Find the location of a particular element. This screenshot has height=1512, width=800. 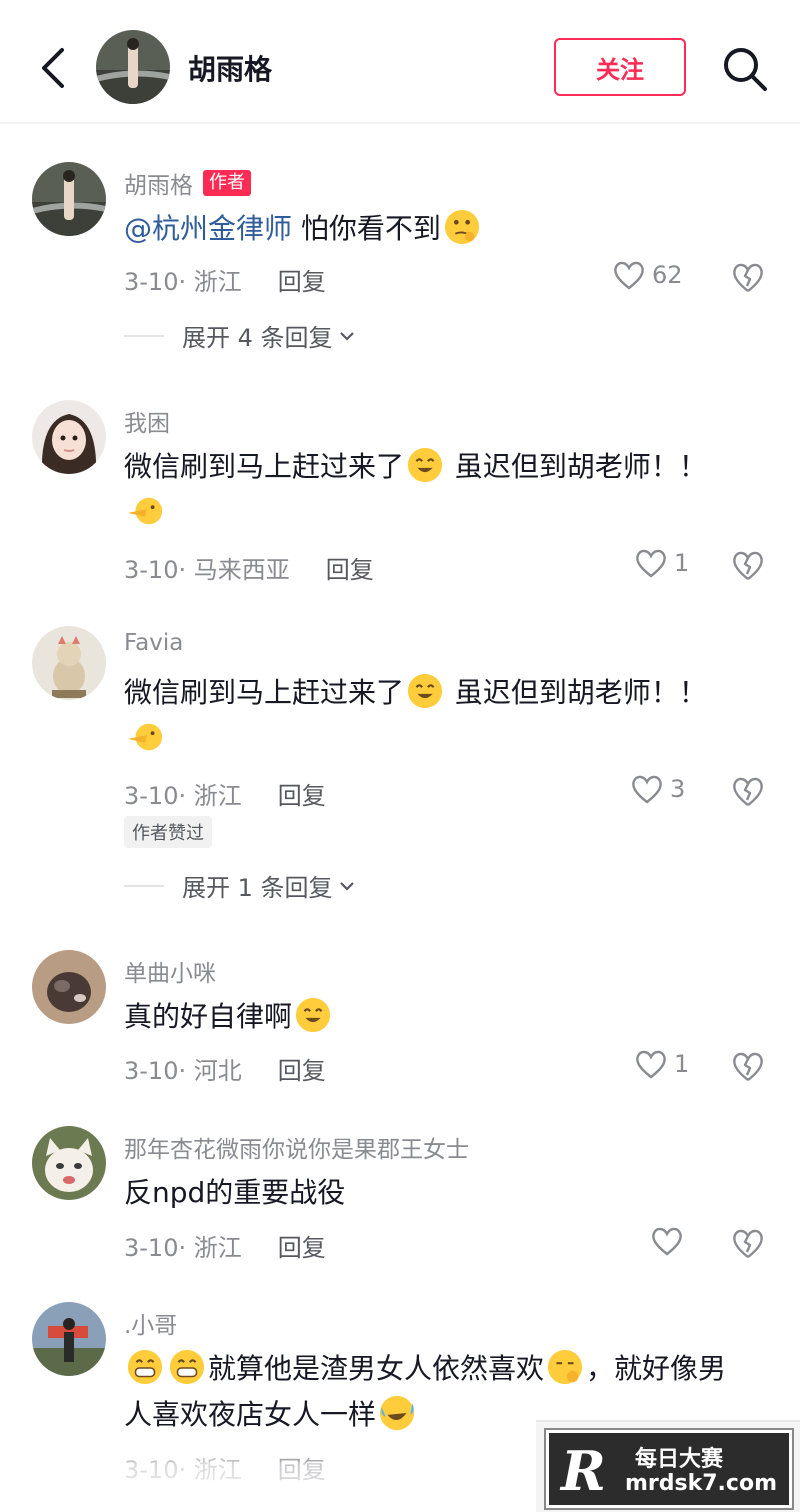

like-button: 3 is located at coordinates (657, 789).